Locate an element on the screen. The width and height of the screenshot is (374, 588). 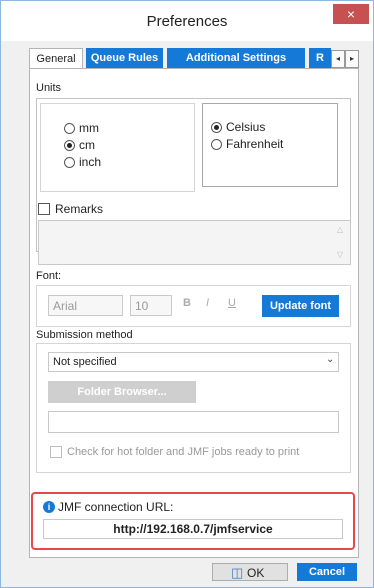
shield-icon: ◫ is located at coordinates (237, 572).